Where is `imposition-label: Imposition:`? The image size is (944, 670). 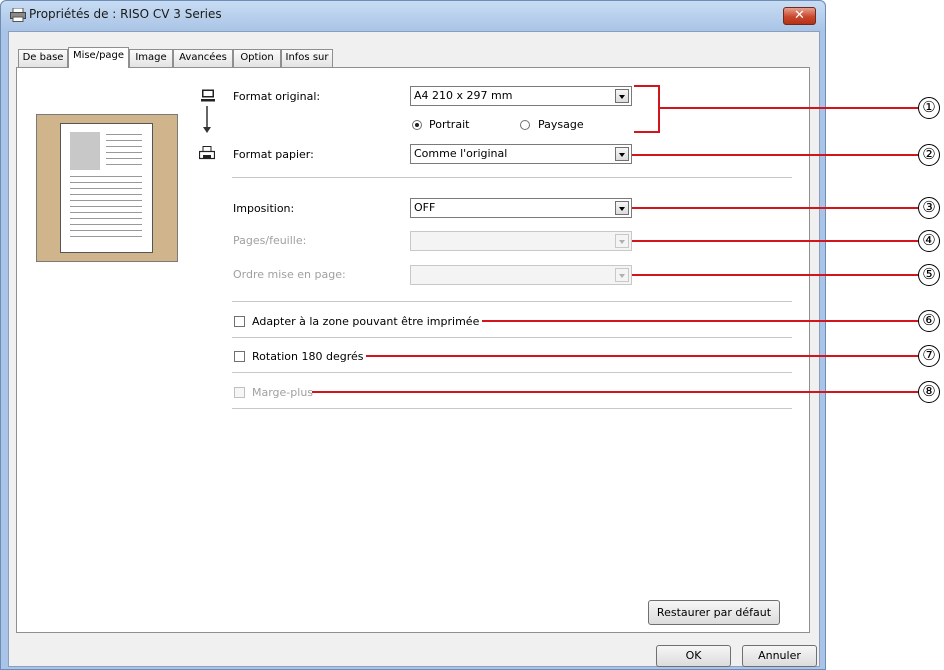
imposition-label: Imposition: is located at coordinates (264, 208).